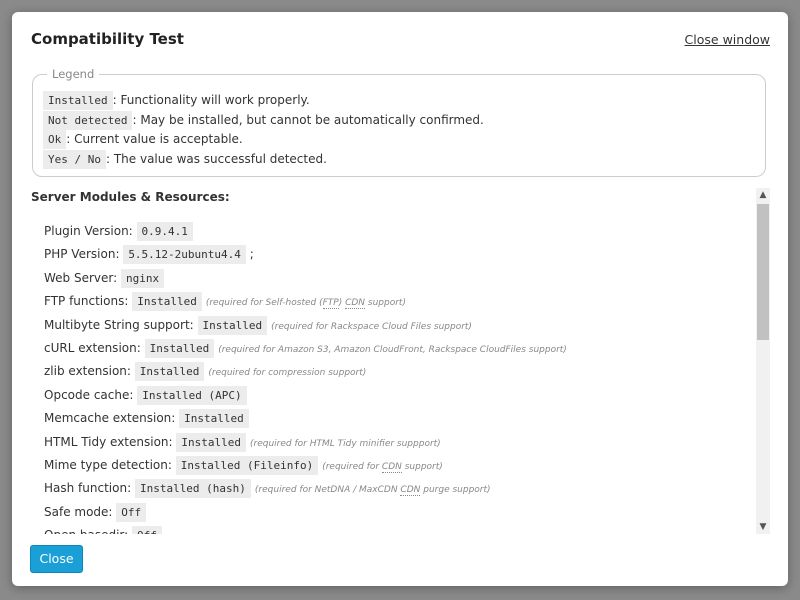 The image size is (800, 600). I want to click on list-item: Opcode cache: Installed (APC), so click(305, 395).